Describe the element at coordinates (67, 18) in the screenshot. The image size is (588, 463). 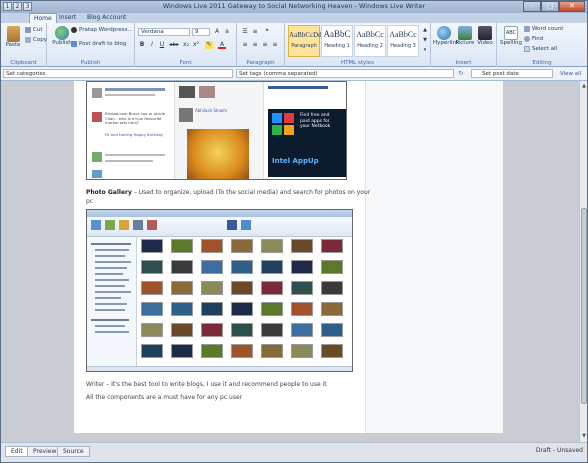
I see `tab-insert: Insert` at that location.